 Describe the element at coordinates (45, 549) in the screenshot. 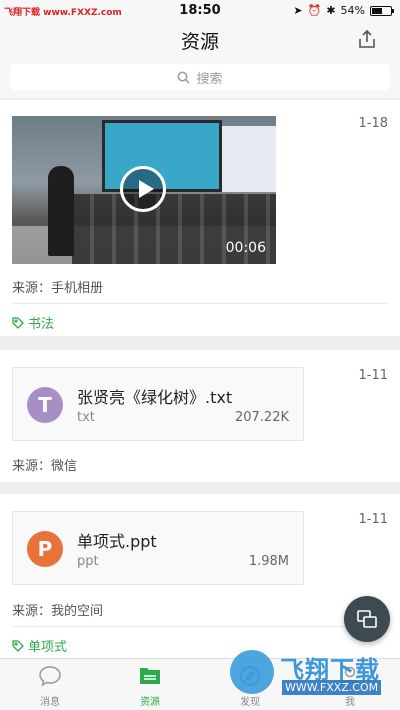

I see `ppt-file-icon: P` at that location.